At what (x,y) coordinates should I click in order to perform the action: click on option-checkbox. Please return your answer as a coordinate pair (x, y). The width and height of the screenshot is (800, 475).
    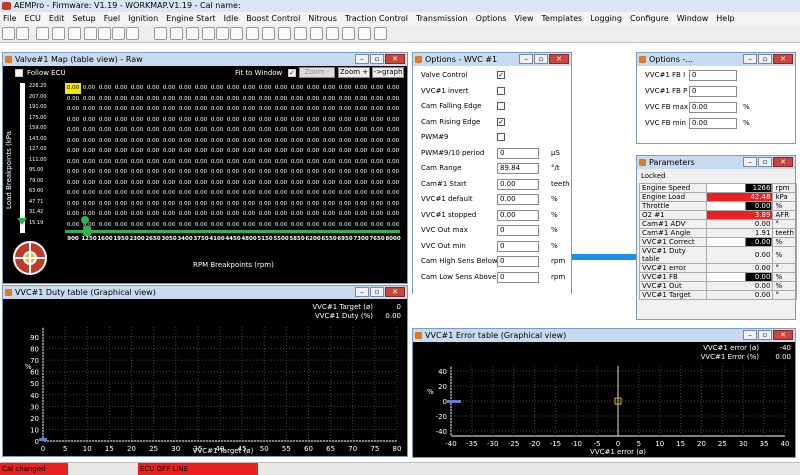
    Looking at the image, I should click on (501, 90).